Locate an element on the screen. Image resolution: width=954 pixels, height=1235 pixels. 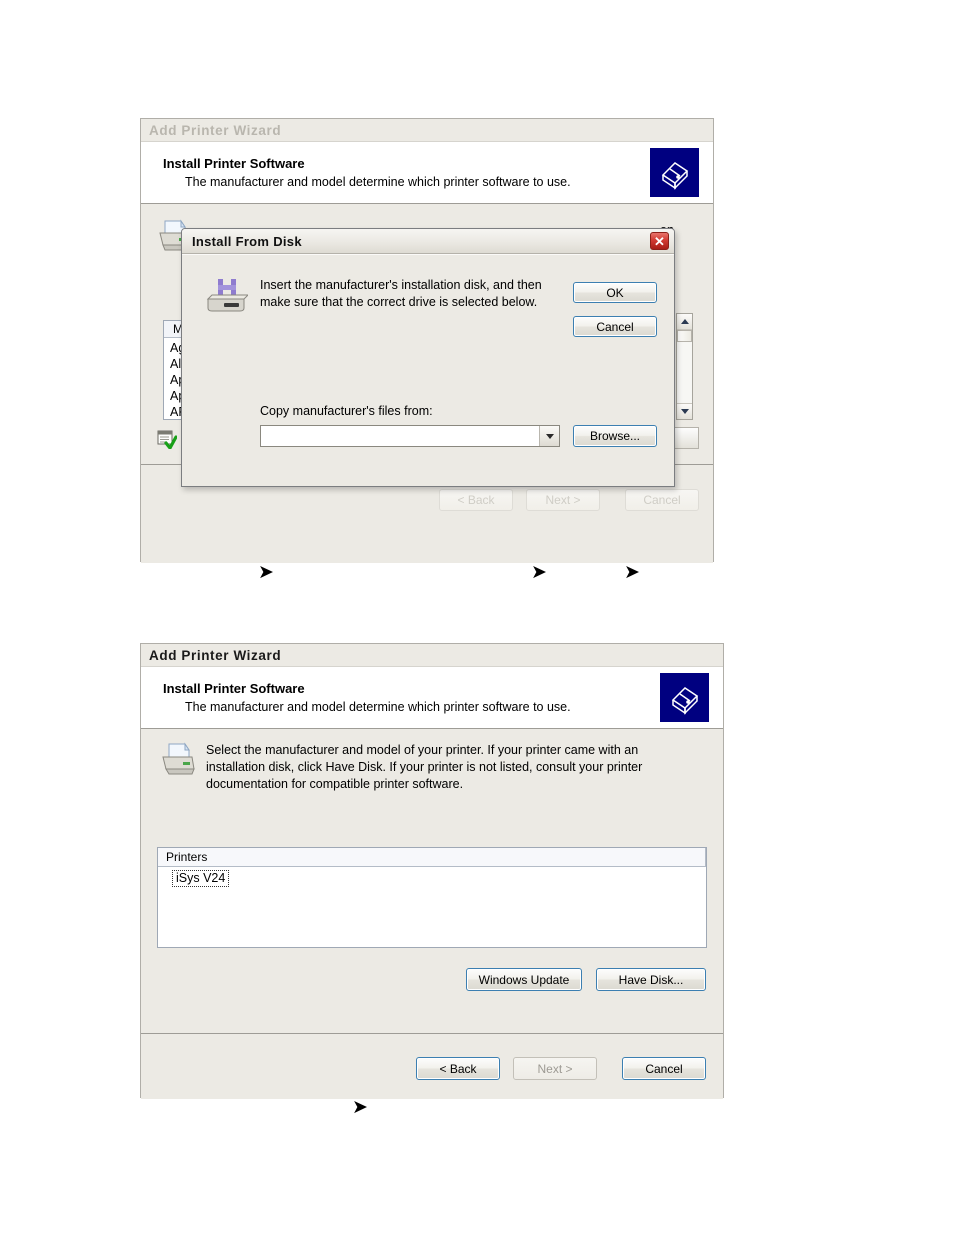
floppy-disk-drive-icon is located at coordinates (227, 297).